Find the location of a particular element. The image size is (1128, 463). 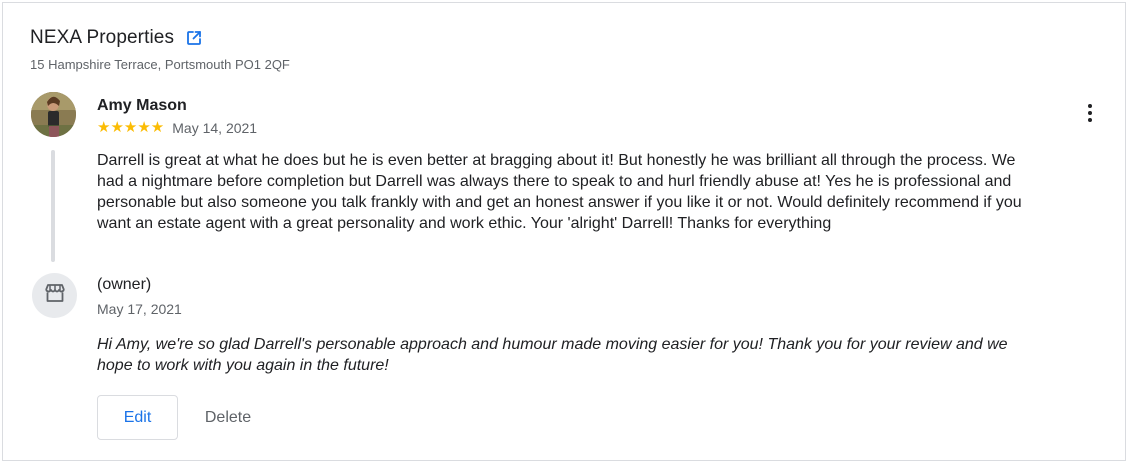

delete-button: Delete is located at coordinates (228, 417).